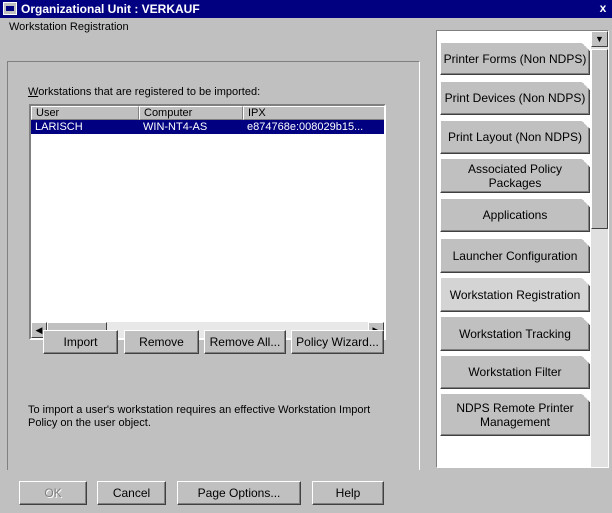  I want to click on tab-workstation-tracking: Workstation Tracking, so click(515, 333).